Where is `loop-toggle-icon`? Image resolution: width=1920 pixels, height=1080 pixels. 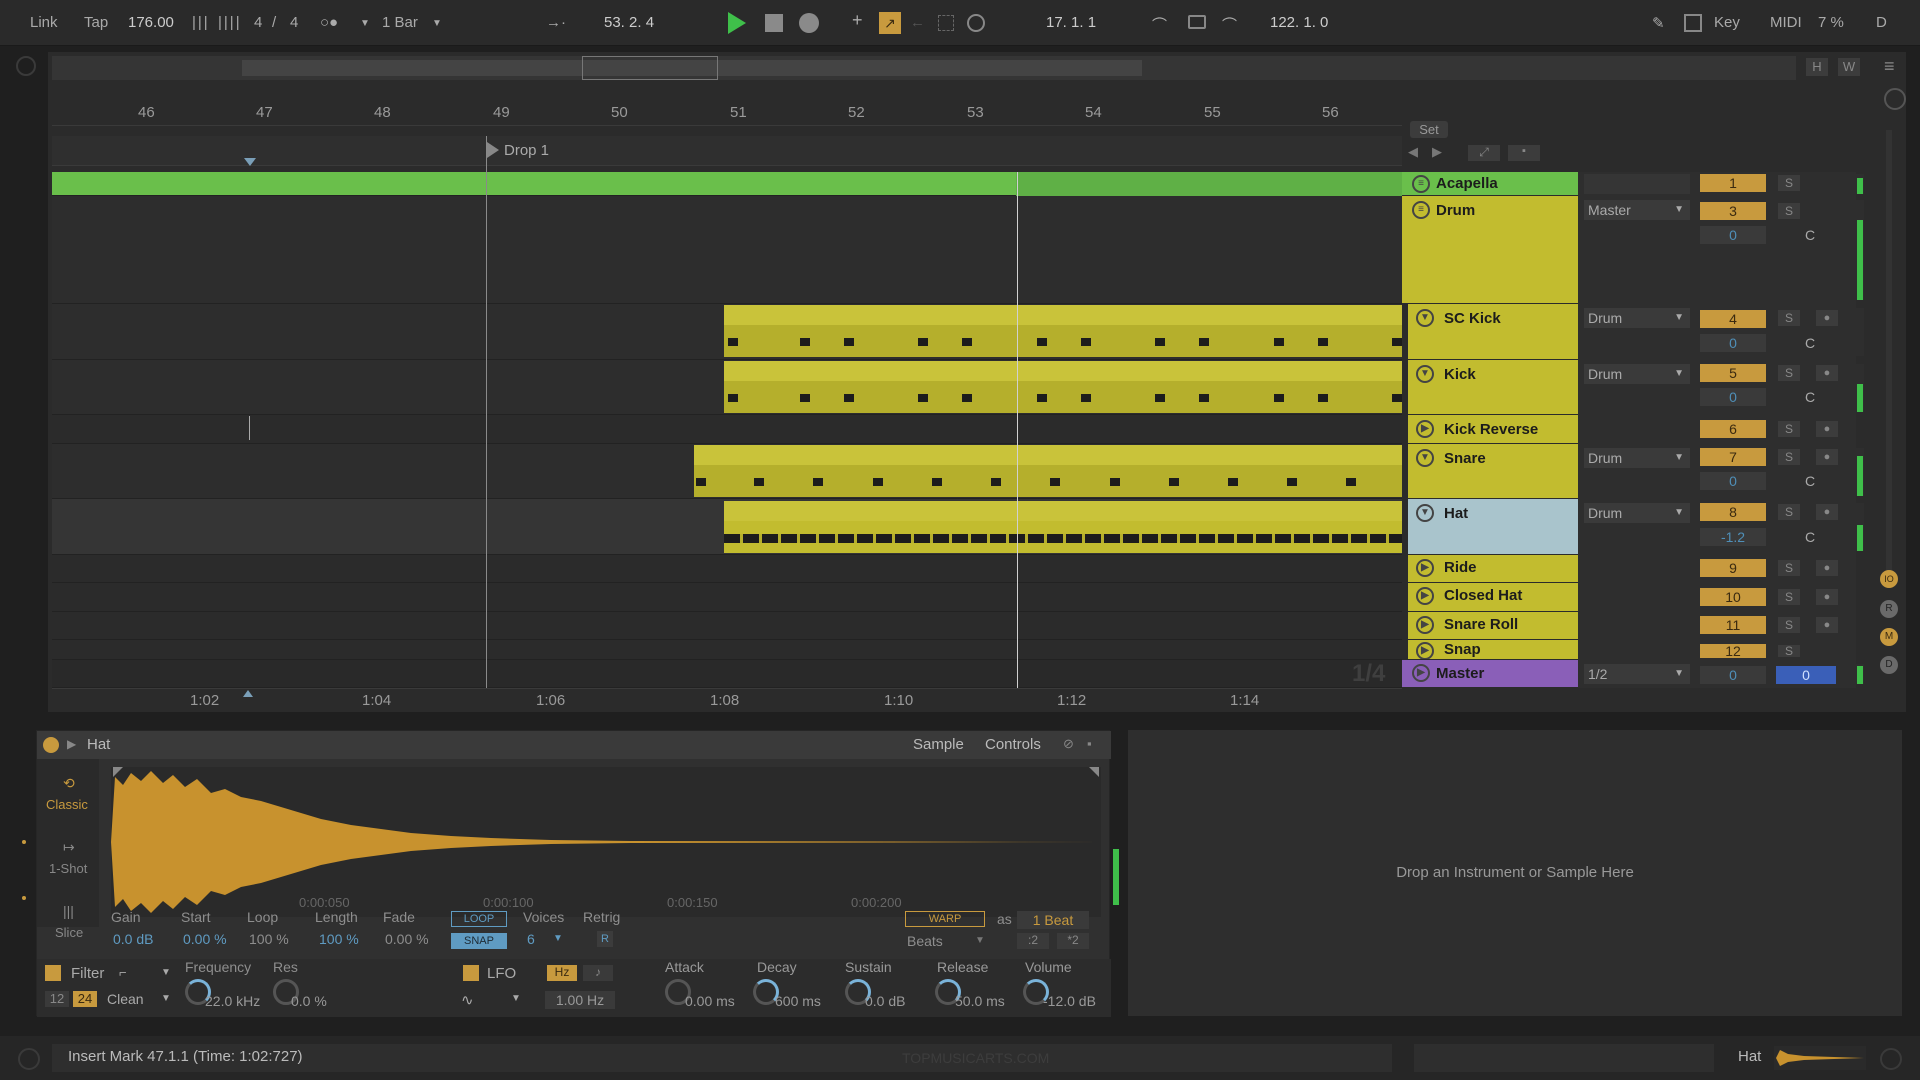 loop-toggle-icon is located at coordinates (1197, 22).